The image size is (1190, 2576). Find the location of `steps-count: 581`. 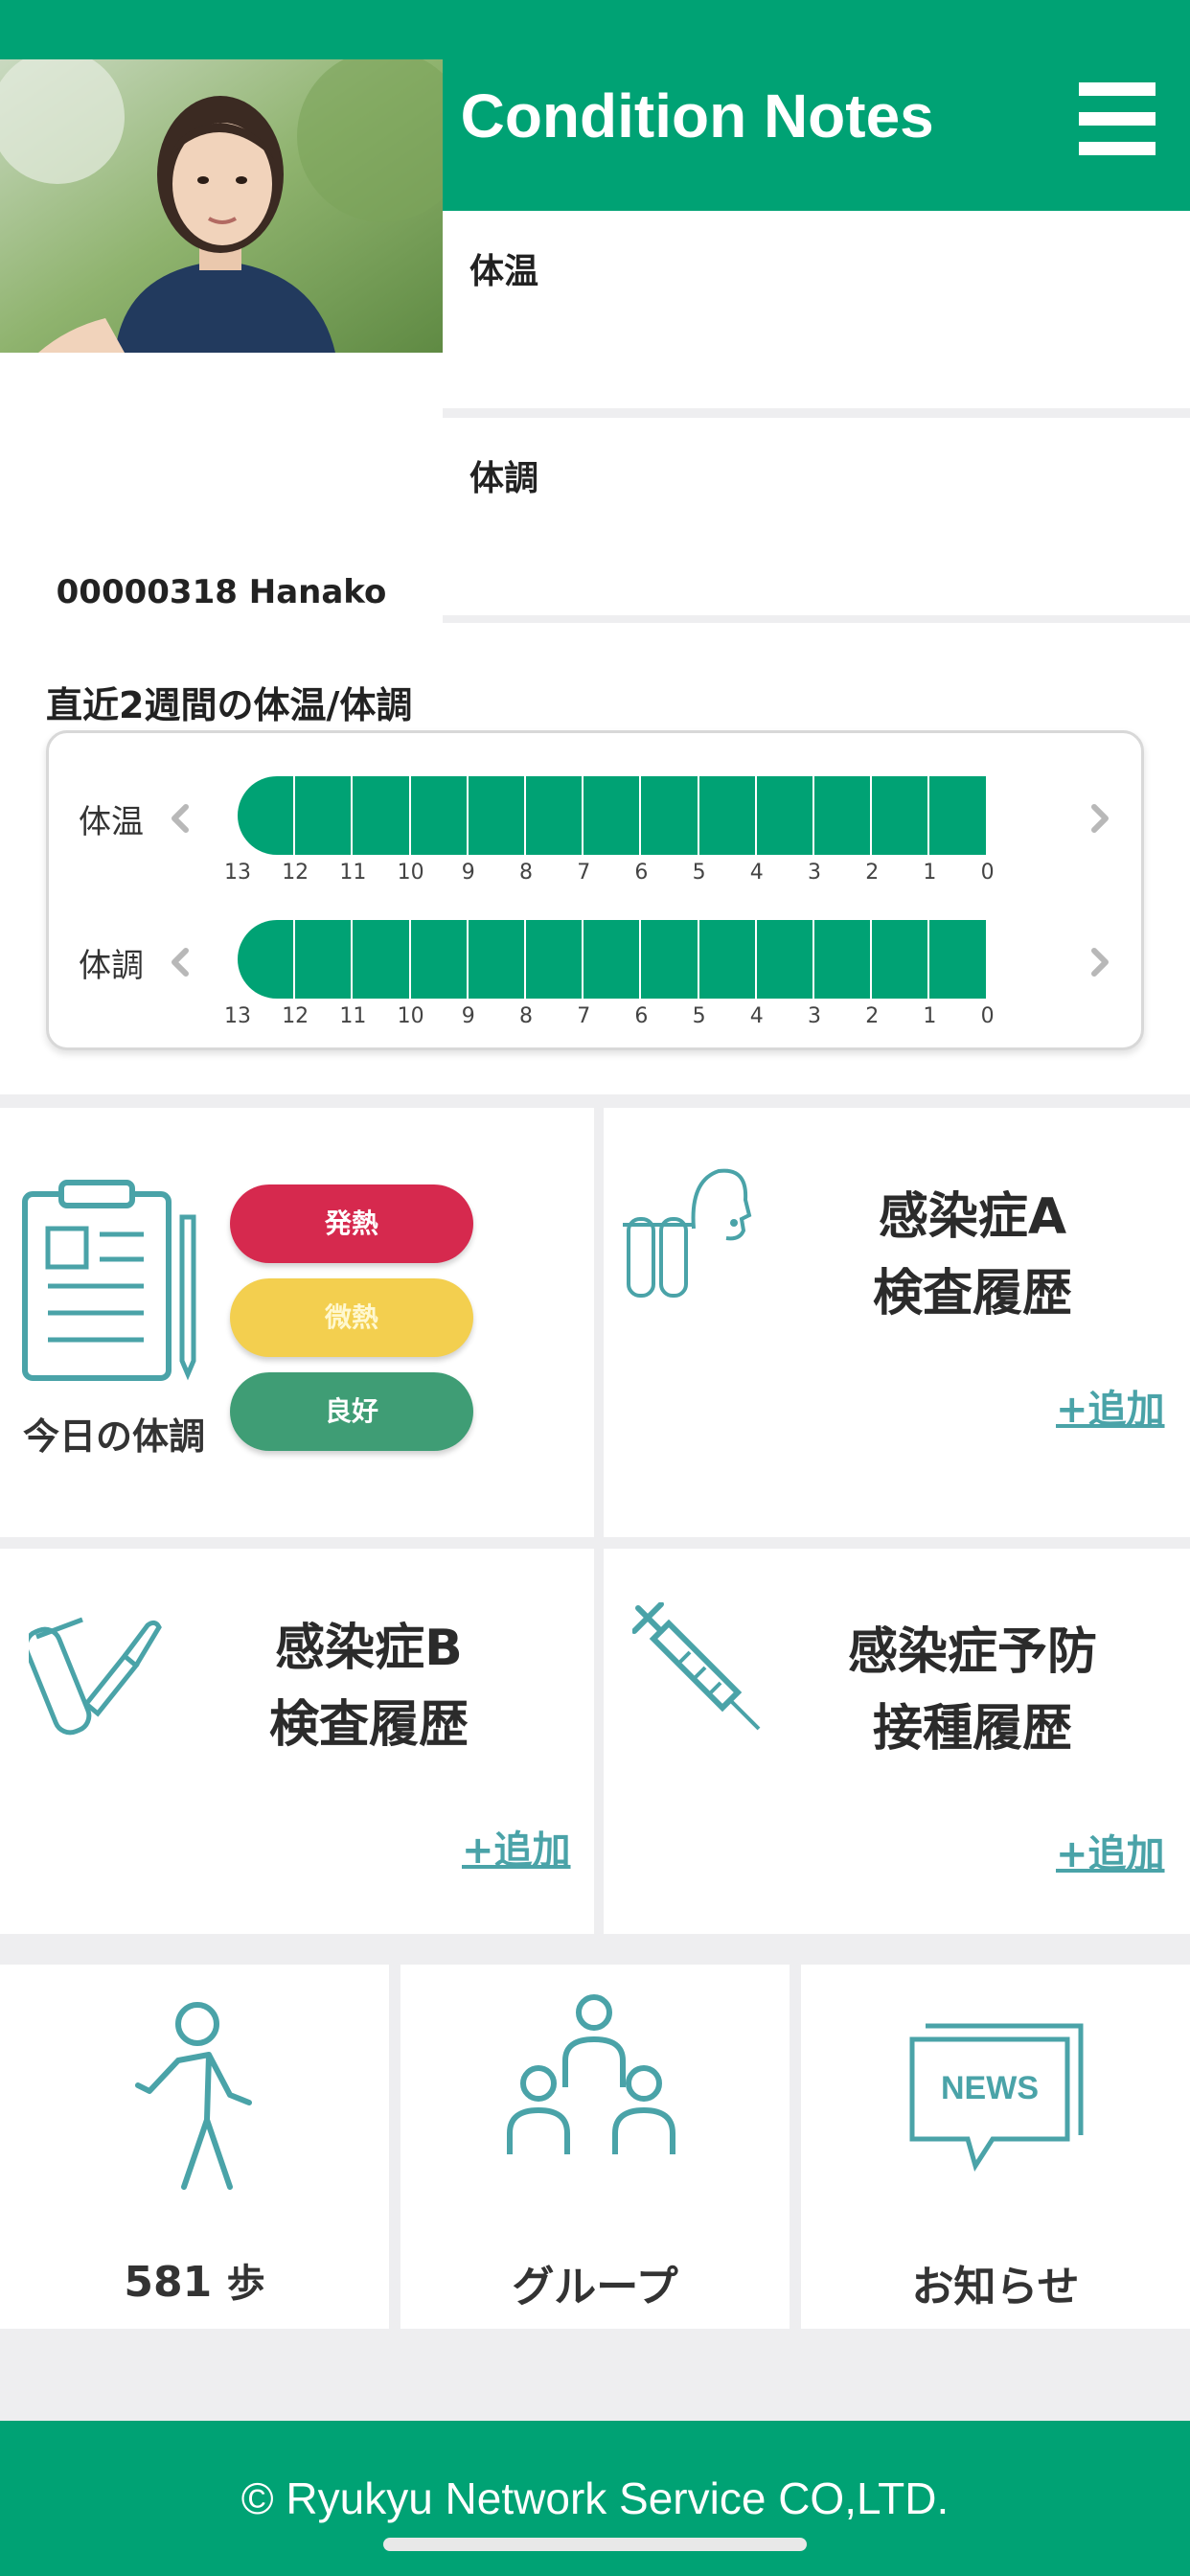

steps-count: 581 is located at coordinates (168, 2282).